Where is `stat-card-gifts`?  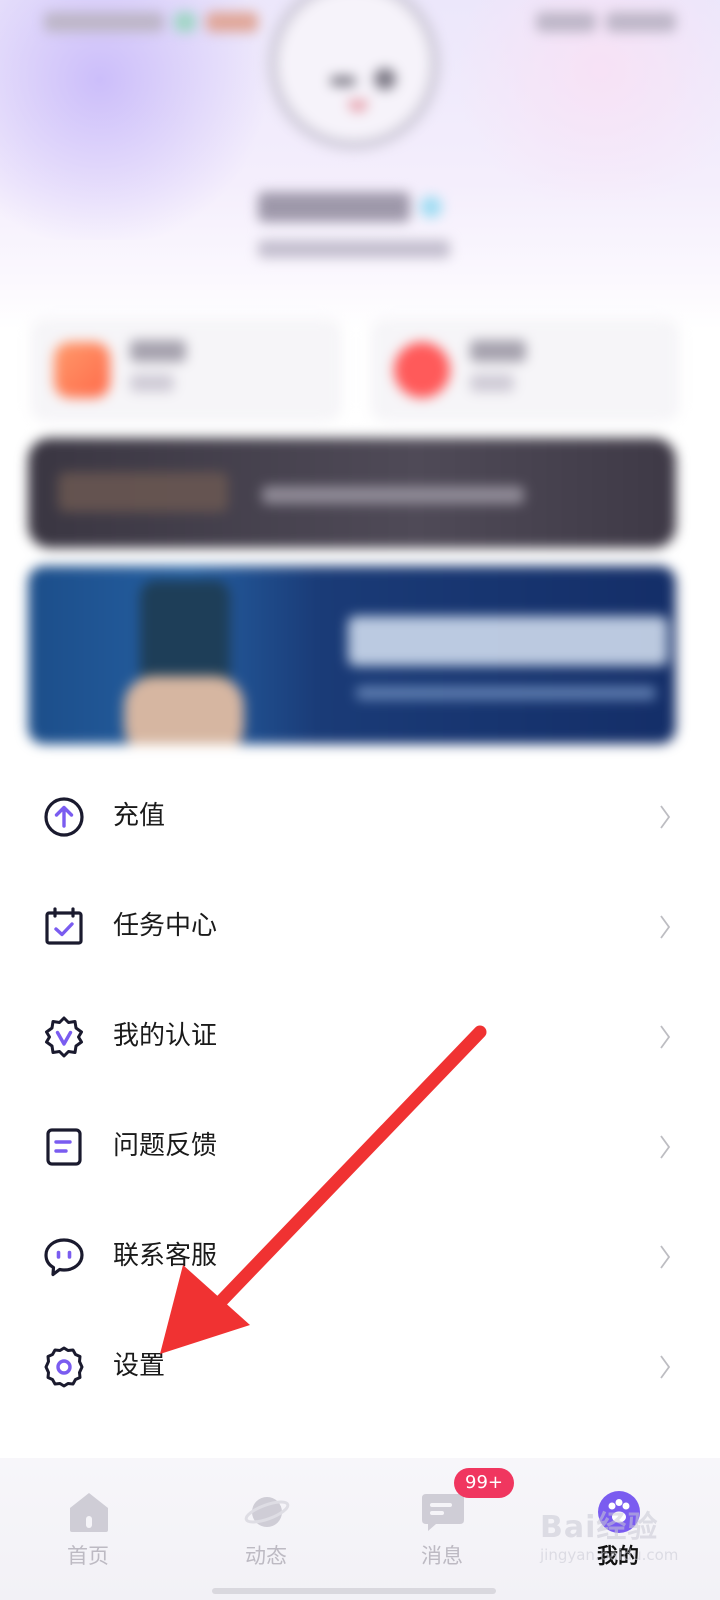 stat-card-gifts is located at coordinates (525, 370).